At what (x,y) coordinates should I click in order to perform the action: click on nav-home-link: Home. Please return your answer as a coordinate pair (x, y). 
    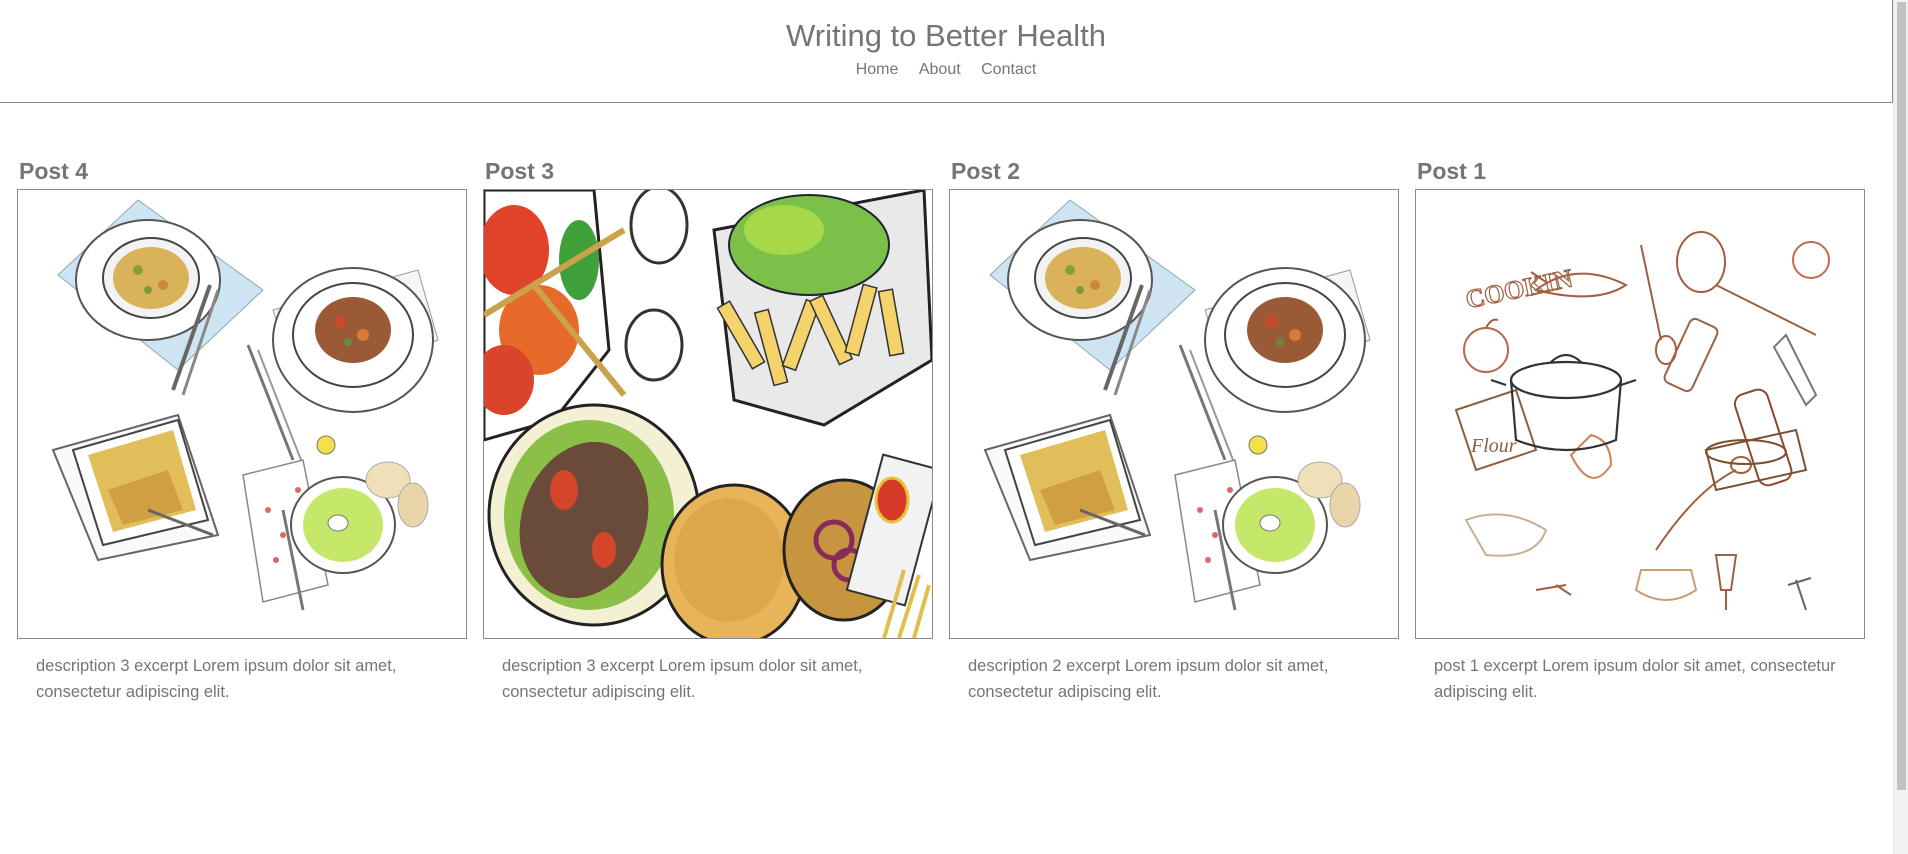
    Looking at the image, I should click on (877, 69).